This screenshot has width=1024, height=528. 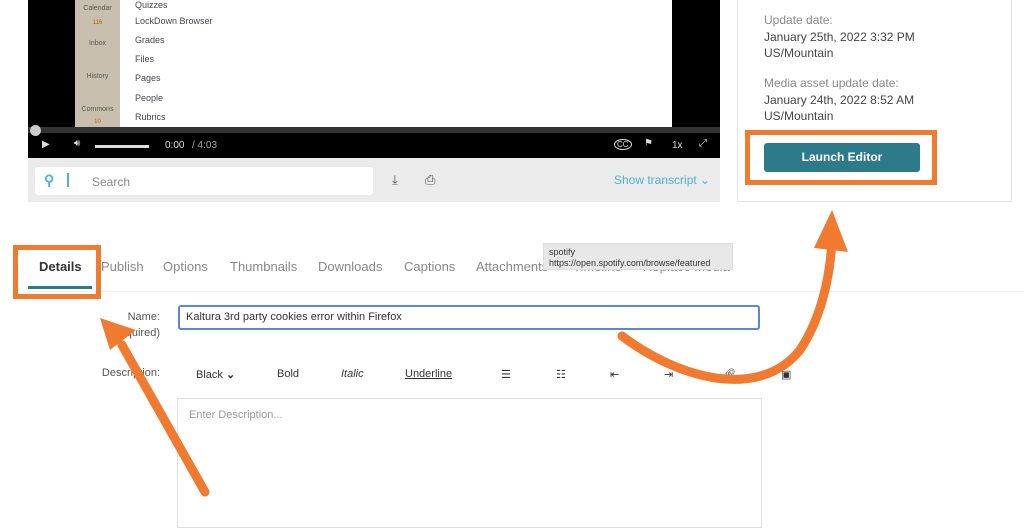 I want to click on cc-icon: CC, so click(x=623, y=144).